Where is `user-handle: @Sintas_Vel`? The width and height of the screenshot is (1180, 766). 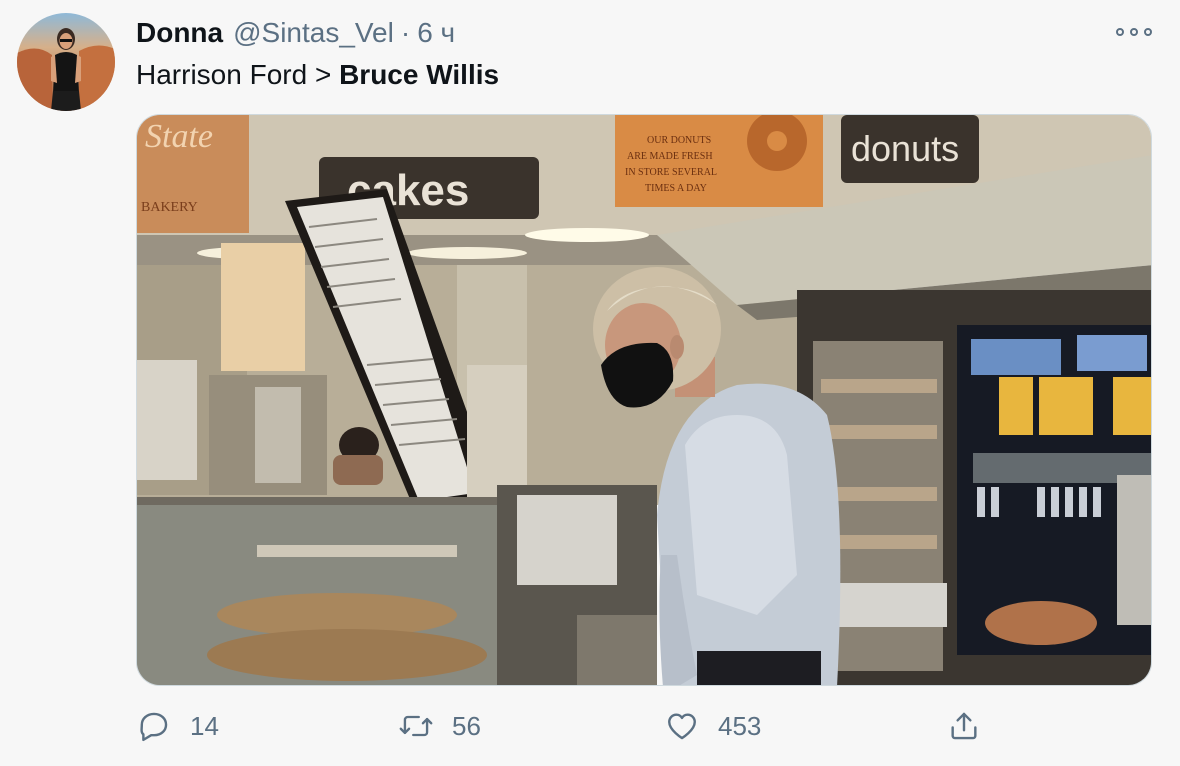
user-handle: @Sintas_Vel is located at coordinates (313, 33).